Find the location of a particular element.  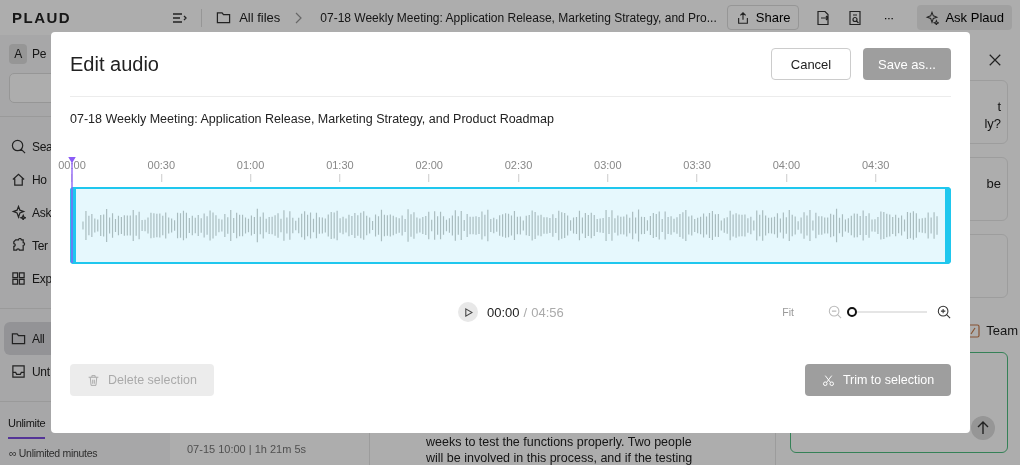

total-time: 04:56 is located at coordinates (547, 312).